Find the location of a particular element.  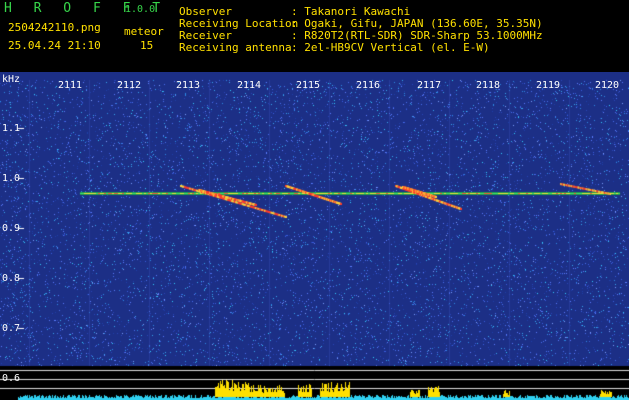

x-tick-2111: 2111 is located at coordinates (70, 85).